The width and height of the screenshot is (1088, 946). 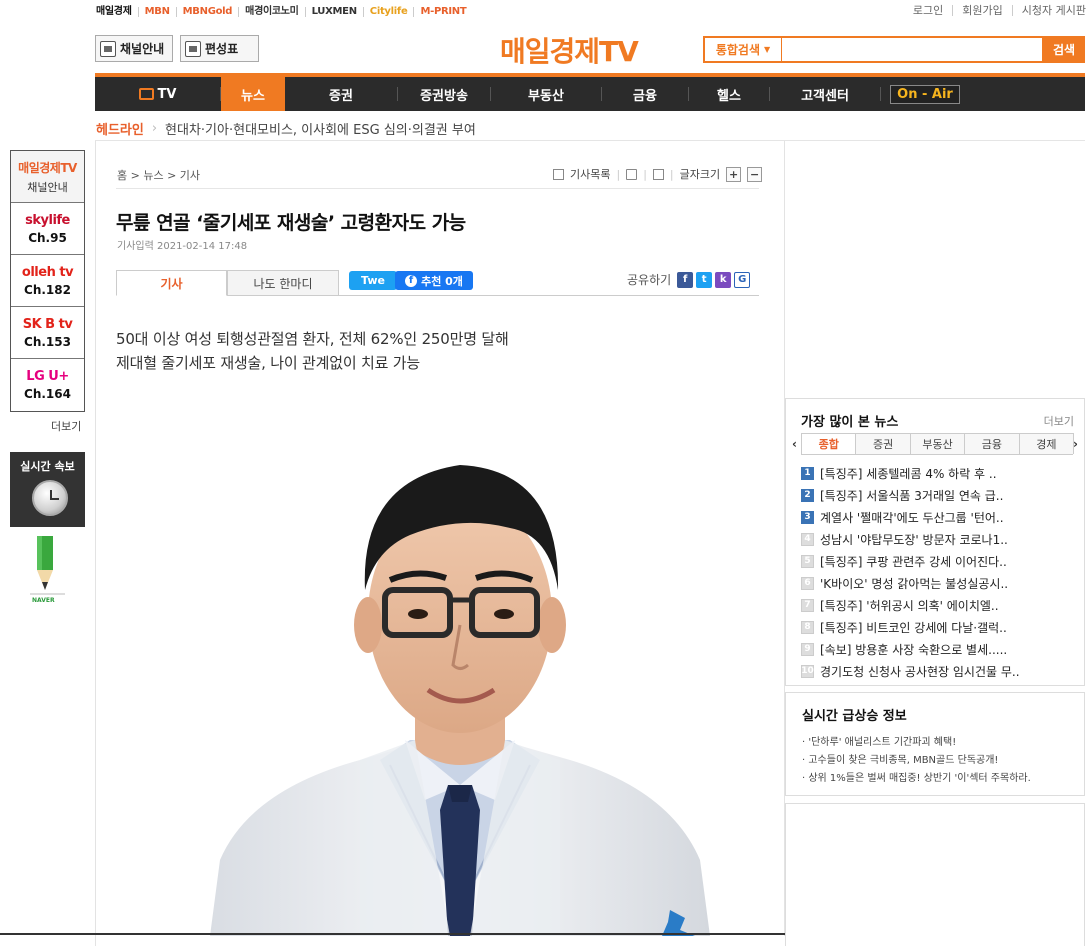 I want to click on facebook-recommend-button: f 추천 0개, so click(x=434, y=280).